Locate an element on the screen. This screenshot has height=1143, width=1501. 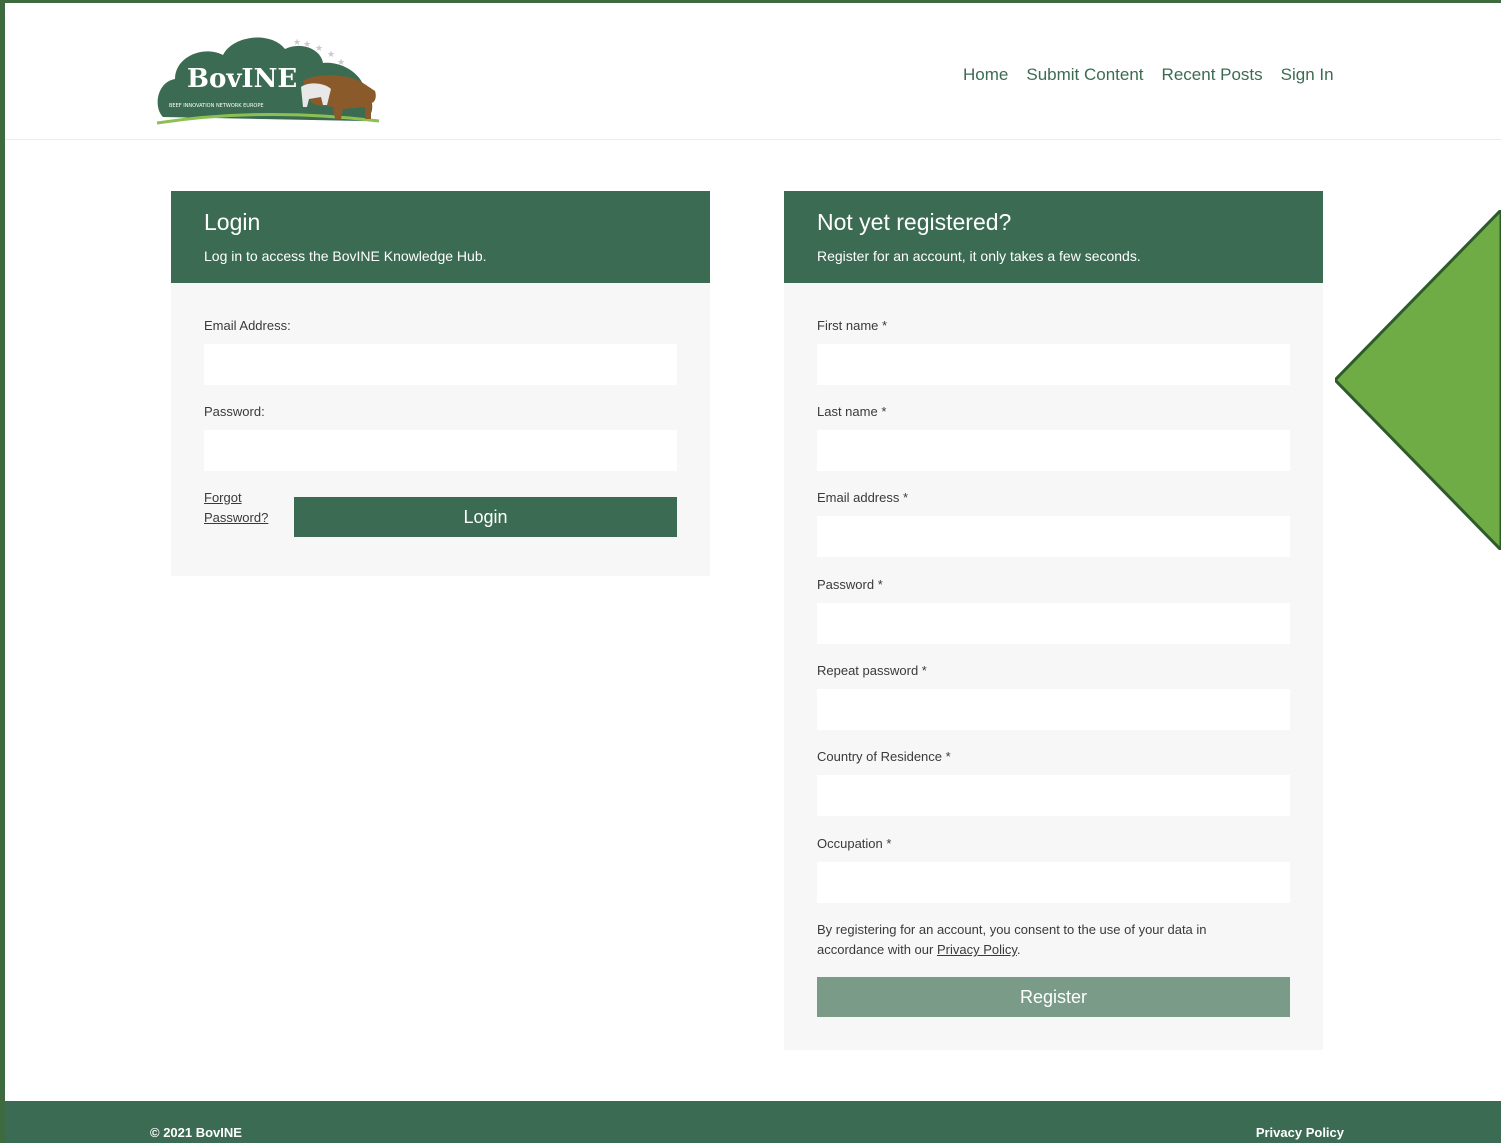
occupation-label: Occupation * is located at coordinates (854, 843).